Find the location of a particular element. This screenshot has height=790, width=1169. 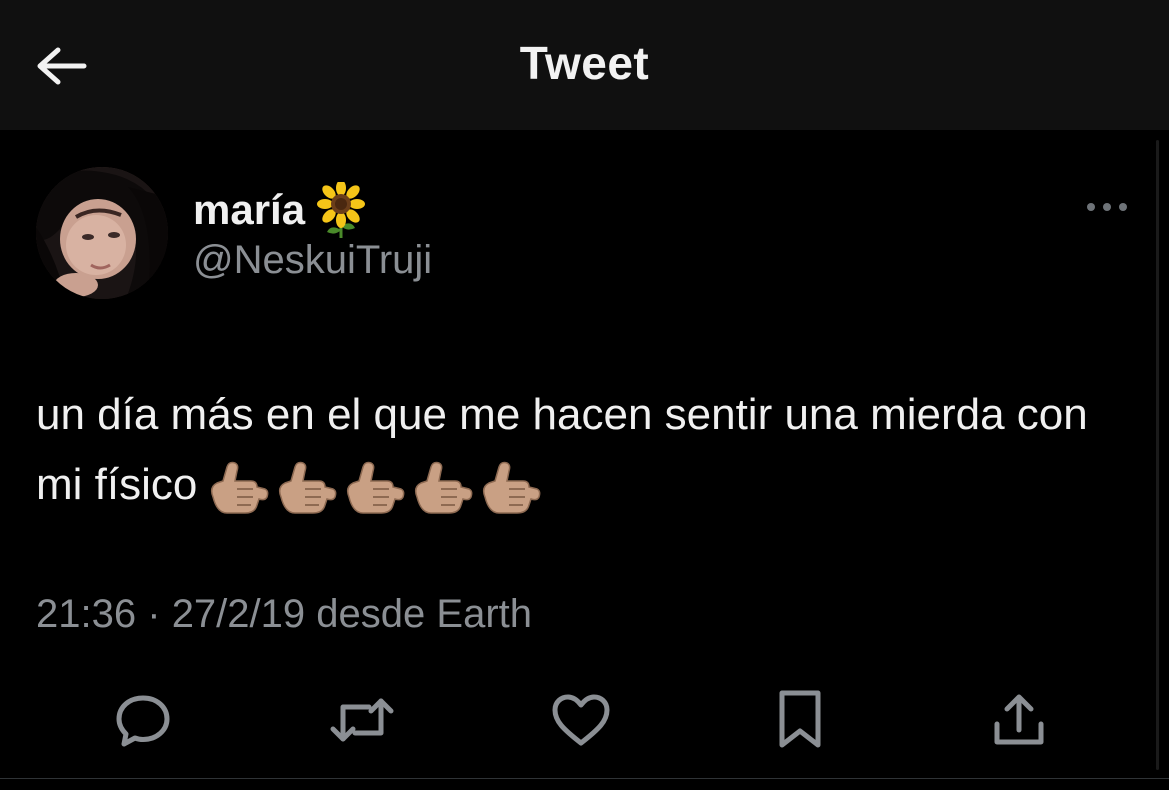

emoji-group is located at coordinates (375, 487).